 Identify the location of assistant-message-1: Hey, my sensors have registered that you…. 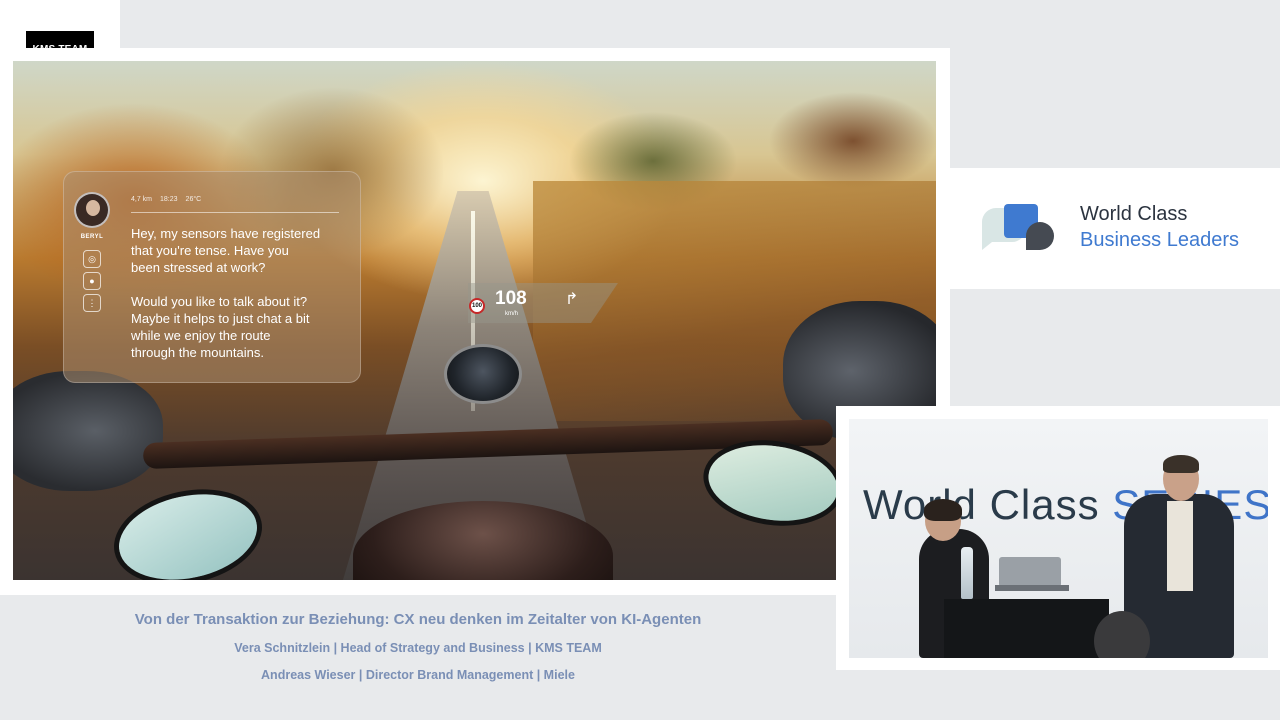
(226, 250).